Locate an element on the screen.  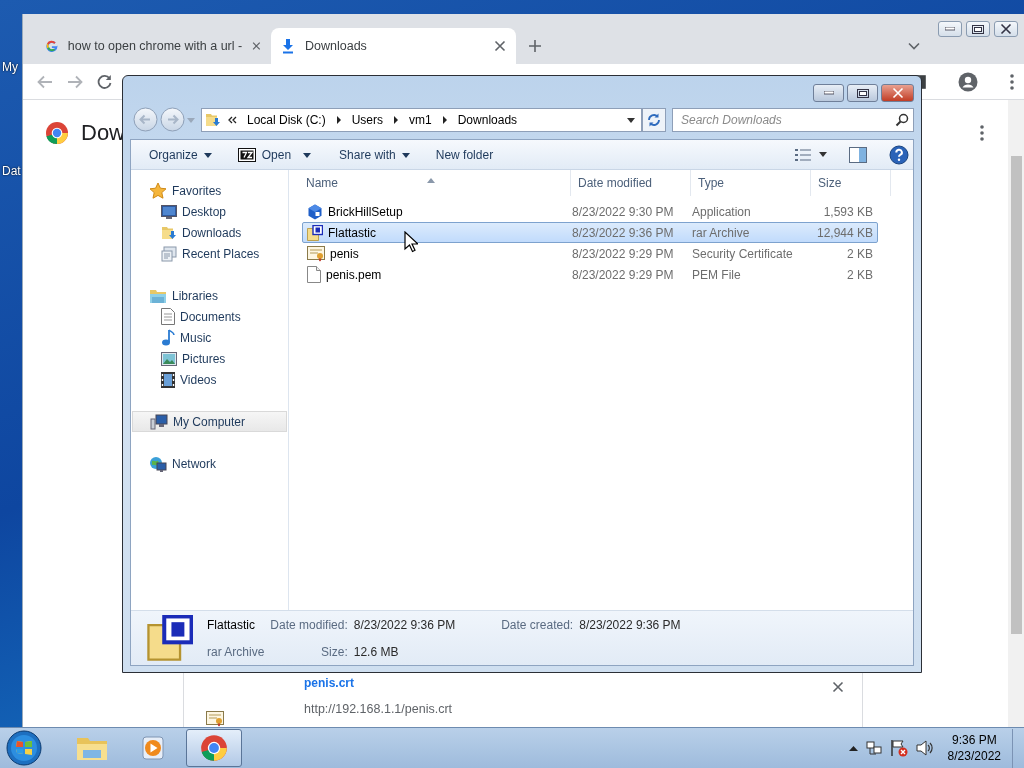
film-strip-icon is located at coordinates (168, 379).